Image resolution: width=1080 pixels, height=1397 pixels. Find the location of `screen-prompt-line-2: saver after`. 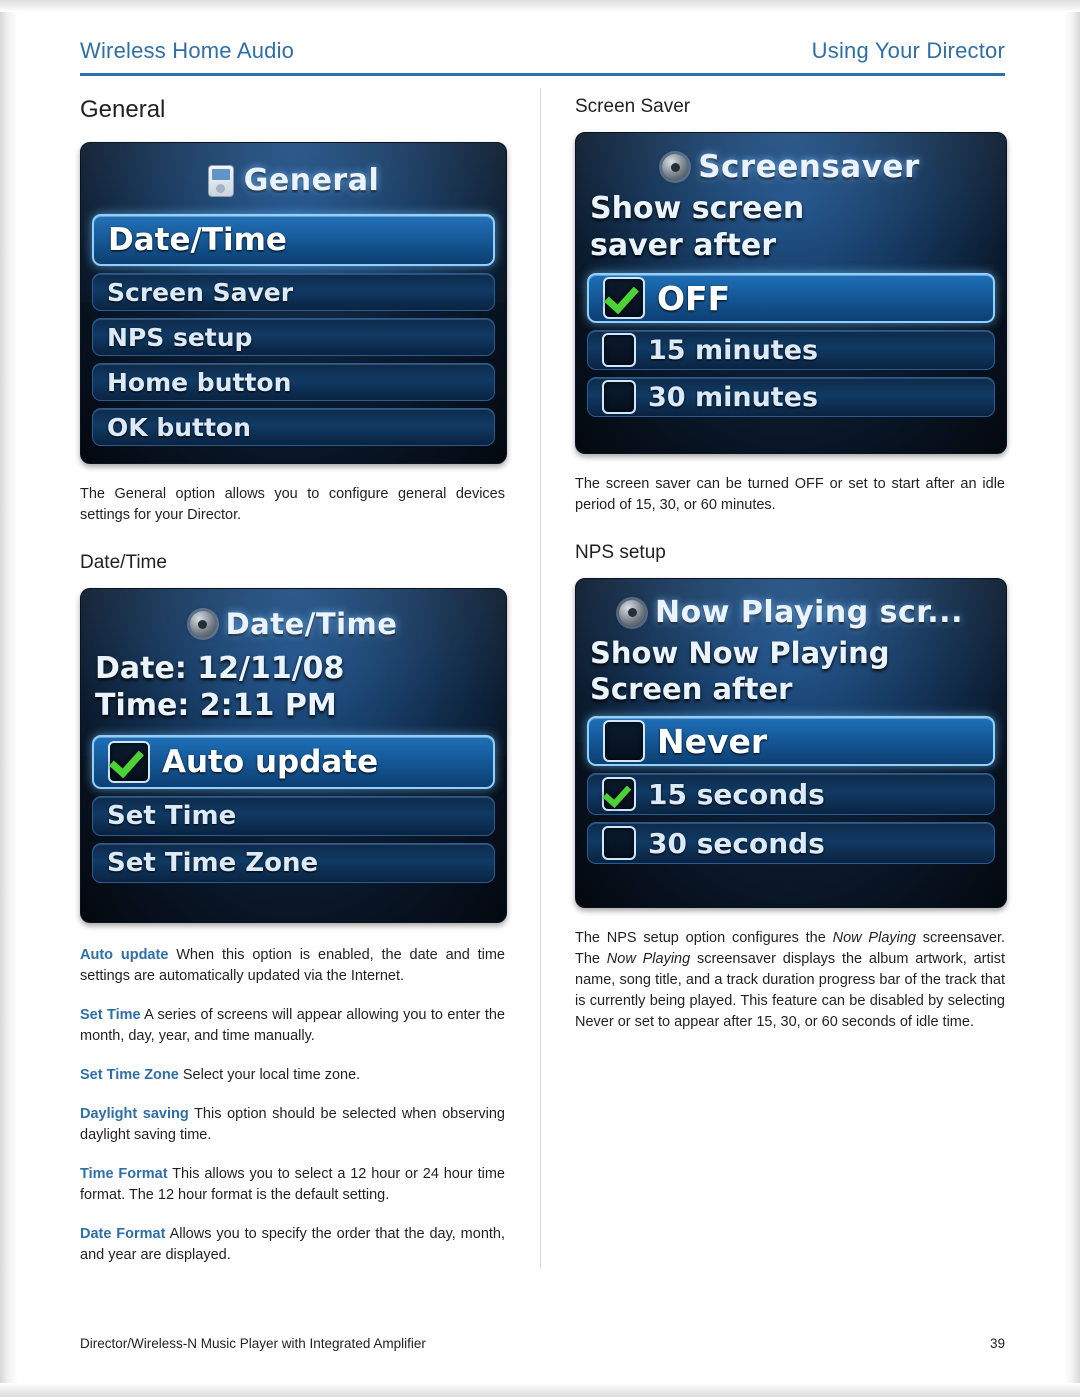

screen-prompt-line-2: saver after is located at coordinates (683, 245).